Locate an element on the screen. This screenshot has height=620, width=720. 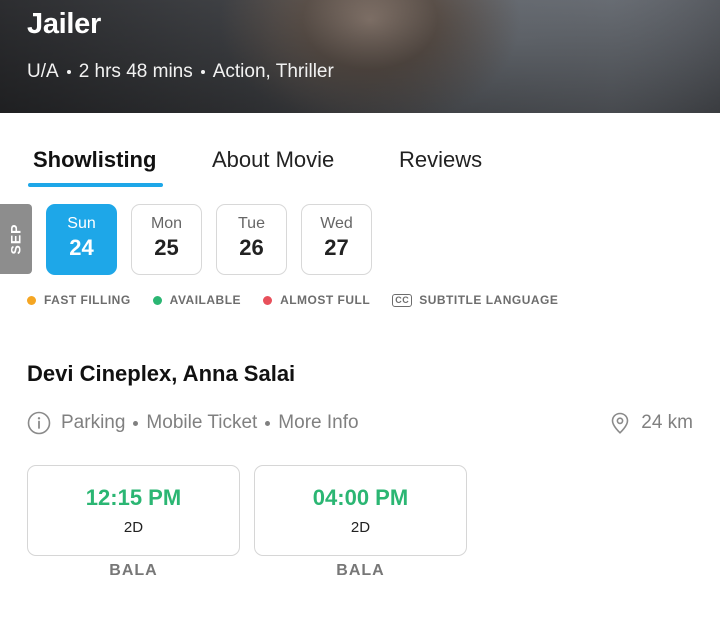
legend-label: AVAILABLE is located at coordinates (205, 300).